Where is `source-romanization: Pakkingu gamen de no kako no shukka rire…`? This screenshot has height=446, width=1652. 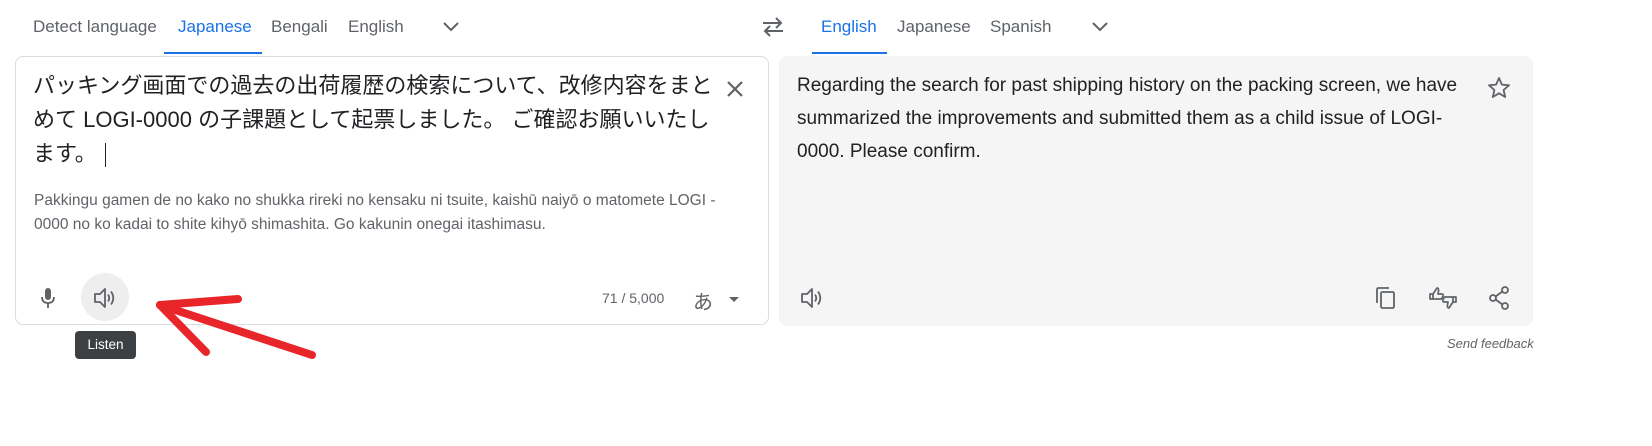
source-romanization: Pakkingu gamen de no kako no shukka rire… is located at coordinates (375, 212).